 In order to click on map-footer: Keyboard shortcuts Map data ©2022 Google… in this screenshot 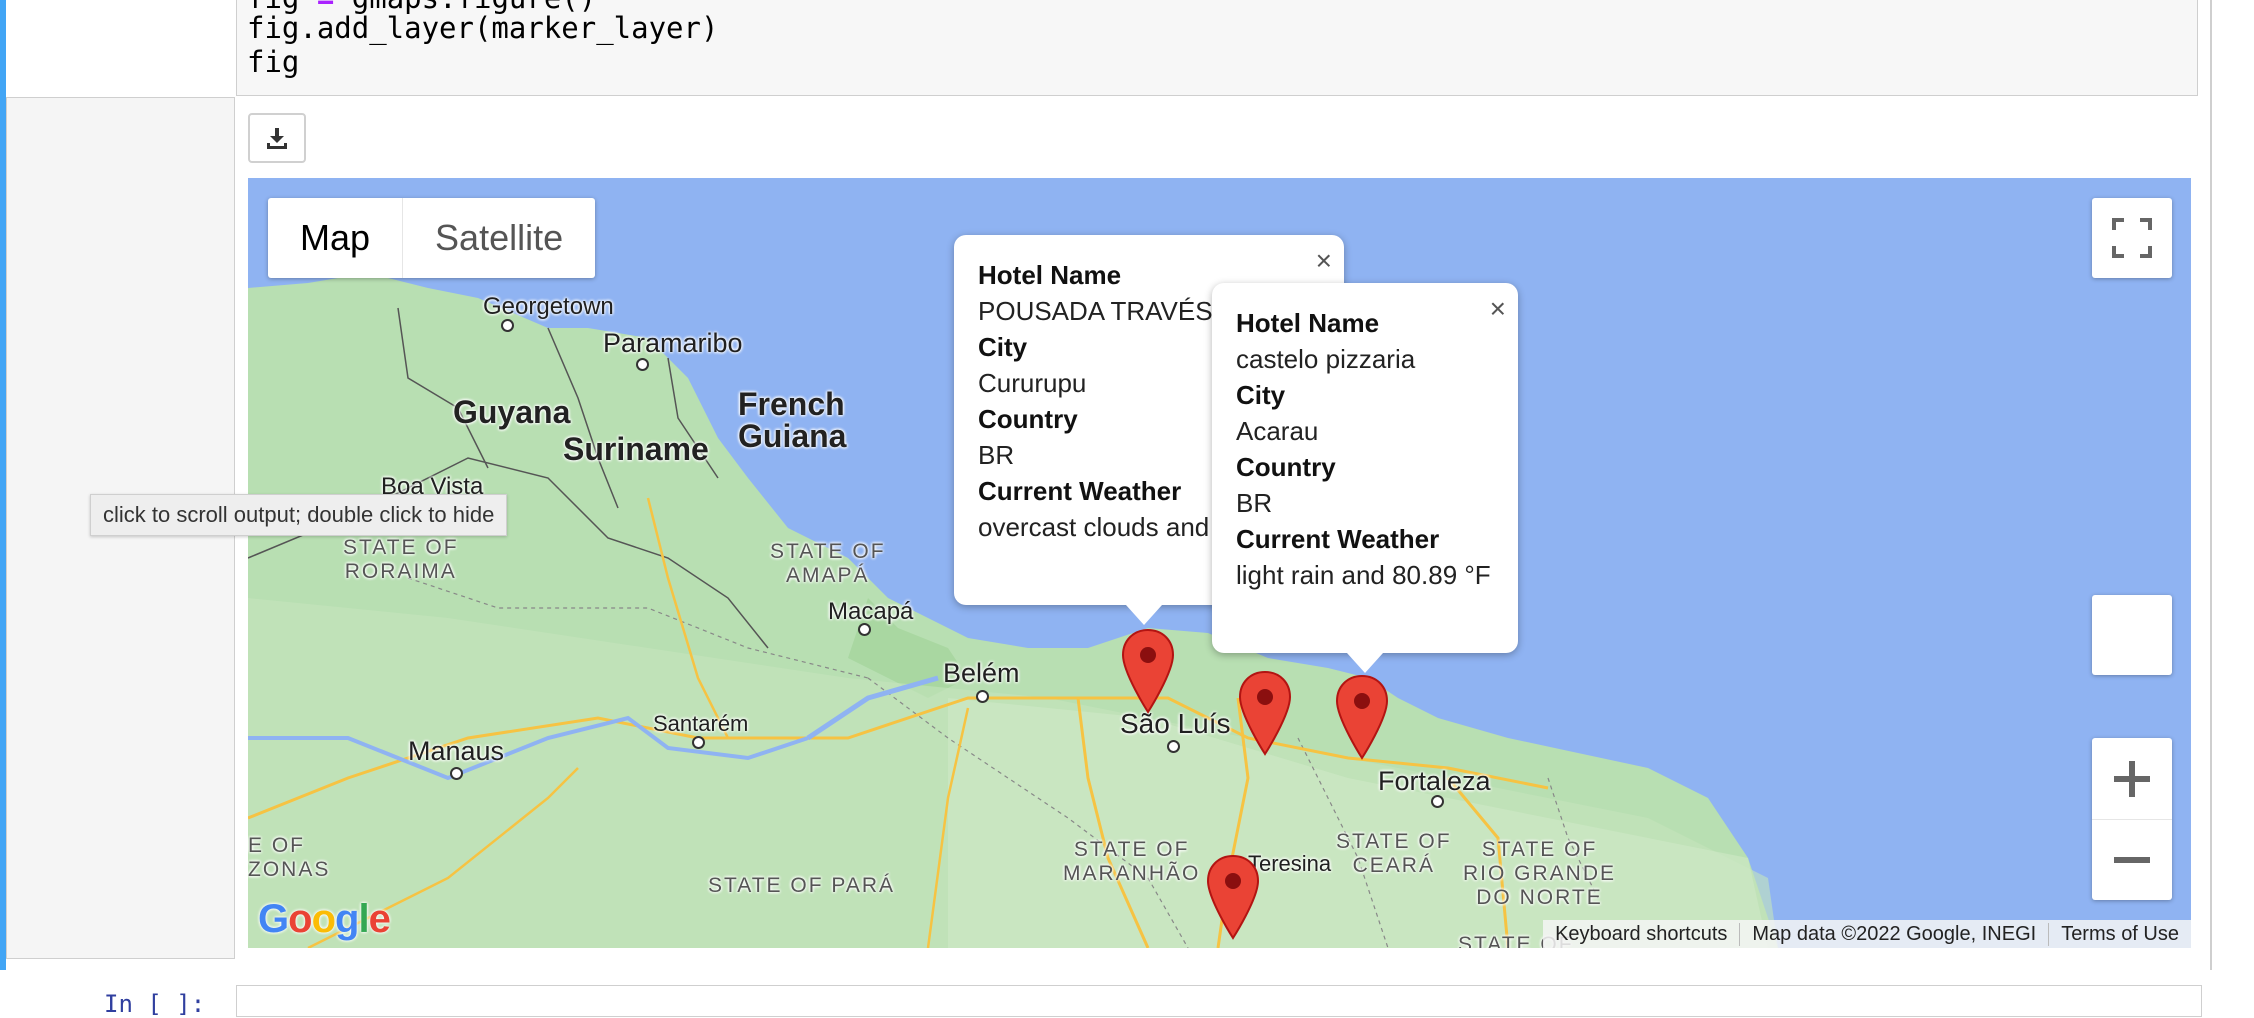, I will do `click(1867, 934)`.